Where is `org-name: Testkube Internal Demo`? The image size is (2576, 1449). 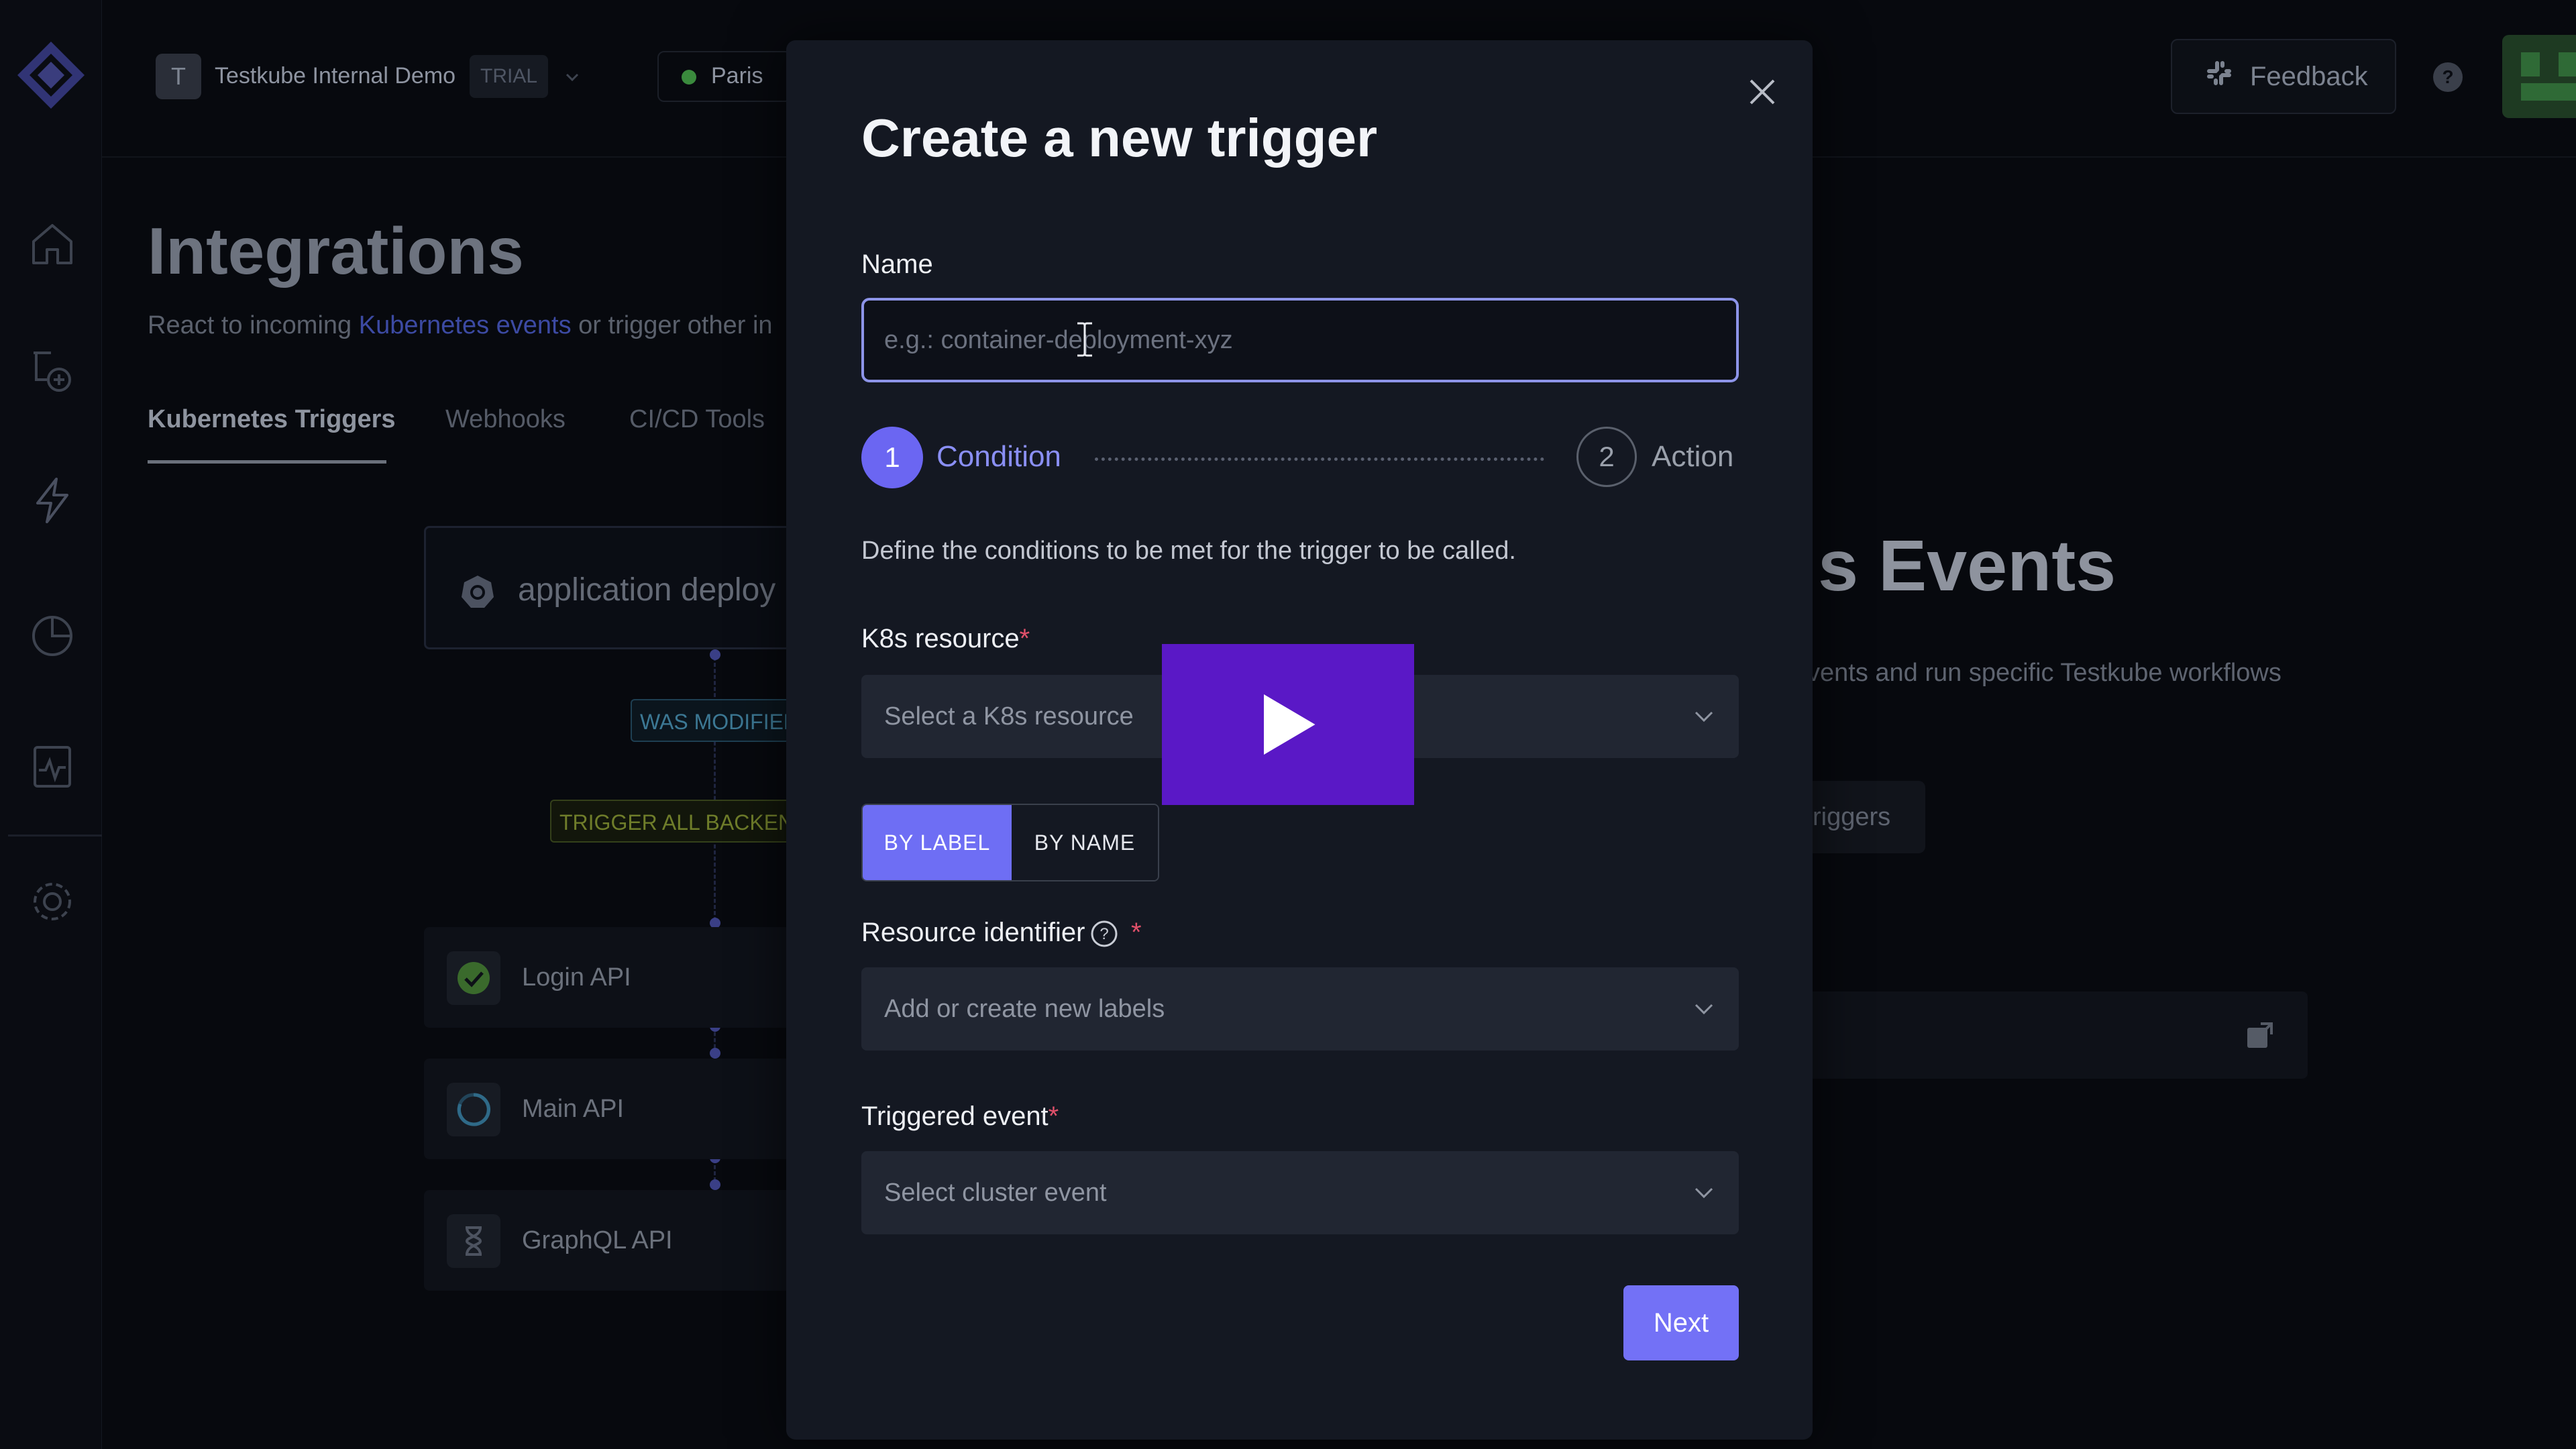
org-name: Testkube Internal Demo is located at coordinates (335, 76).